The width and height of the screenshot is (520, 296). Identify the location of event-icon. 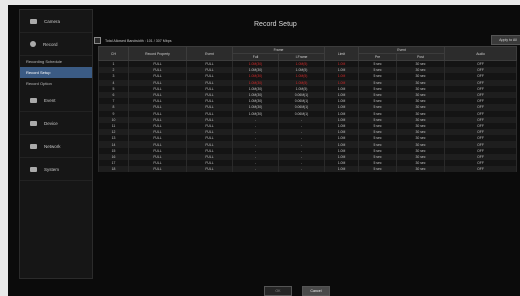
(33, 100).